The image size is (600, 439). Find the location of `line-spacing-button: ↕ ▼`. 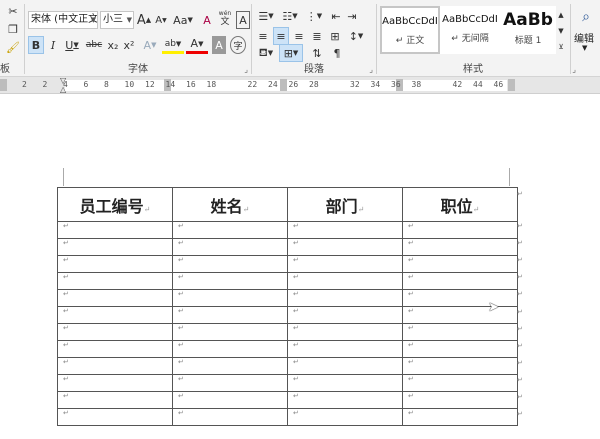

line-spacing-button: ↕ ▼ is located at coordinates (356, 36).